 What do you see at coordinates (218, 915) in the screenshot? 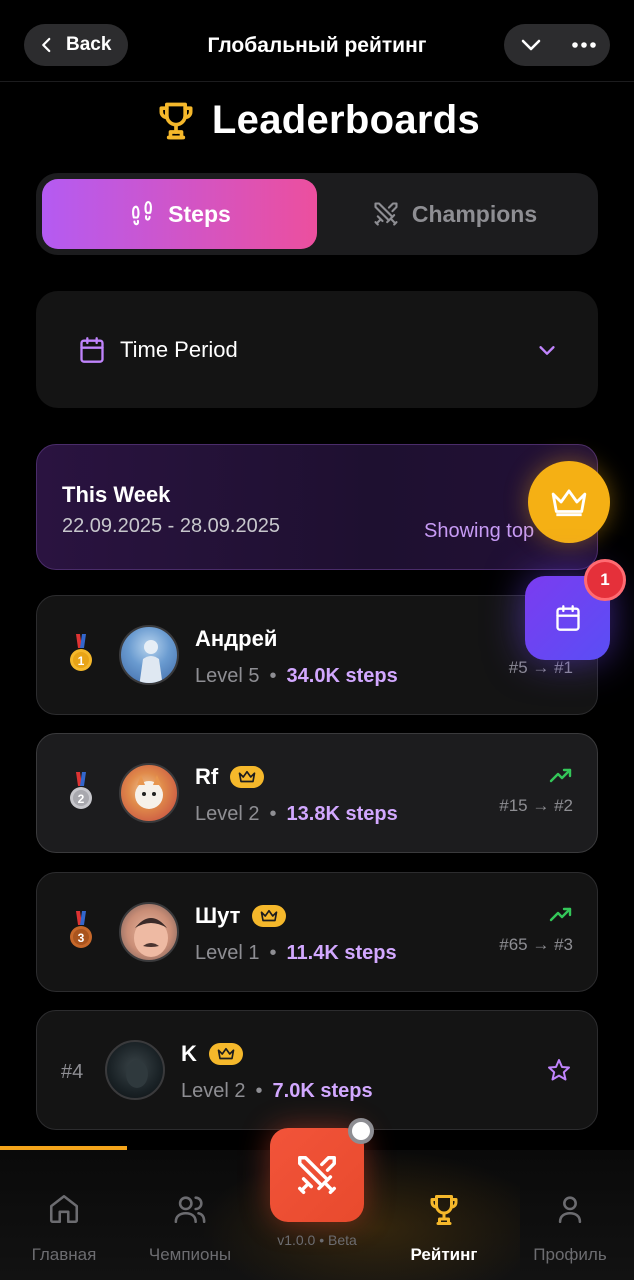
I see `player-name-text: Шут` at bounding box center [218, 915].